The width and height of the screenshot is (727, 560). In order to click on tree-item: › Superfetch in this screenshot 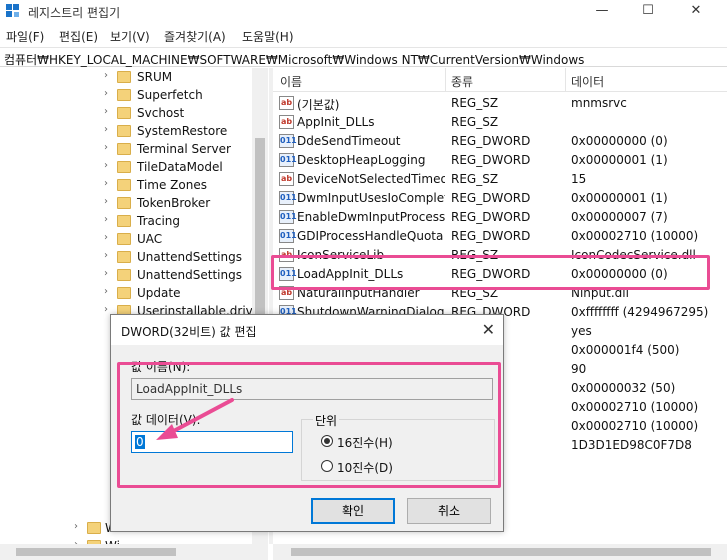, I will do `click(134, 96)`.